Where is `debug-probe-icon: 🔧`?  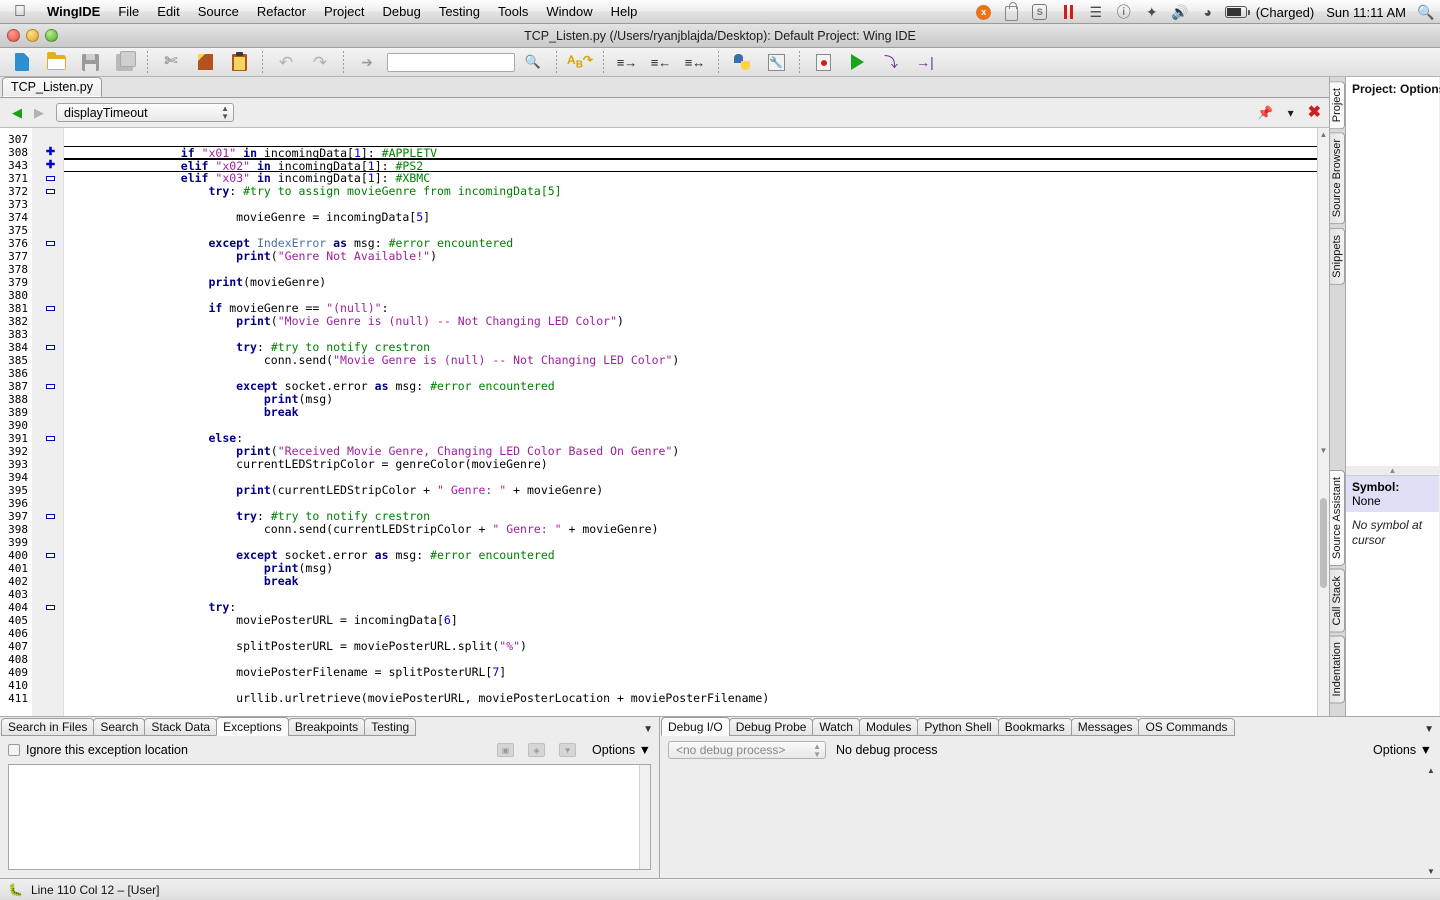 debug-probe-icon: 🔧 is located at coordinates (776, 62).